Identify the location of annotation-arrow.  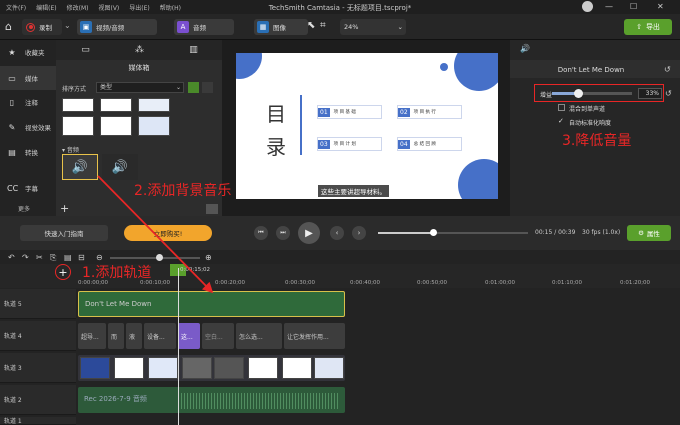
(155, 234).